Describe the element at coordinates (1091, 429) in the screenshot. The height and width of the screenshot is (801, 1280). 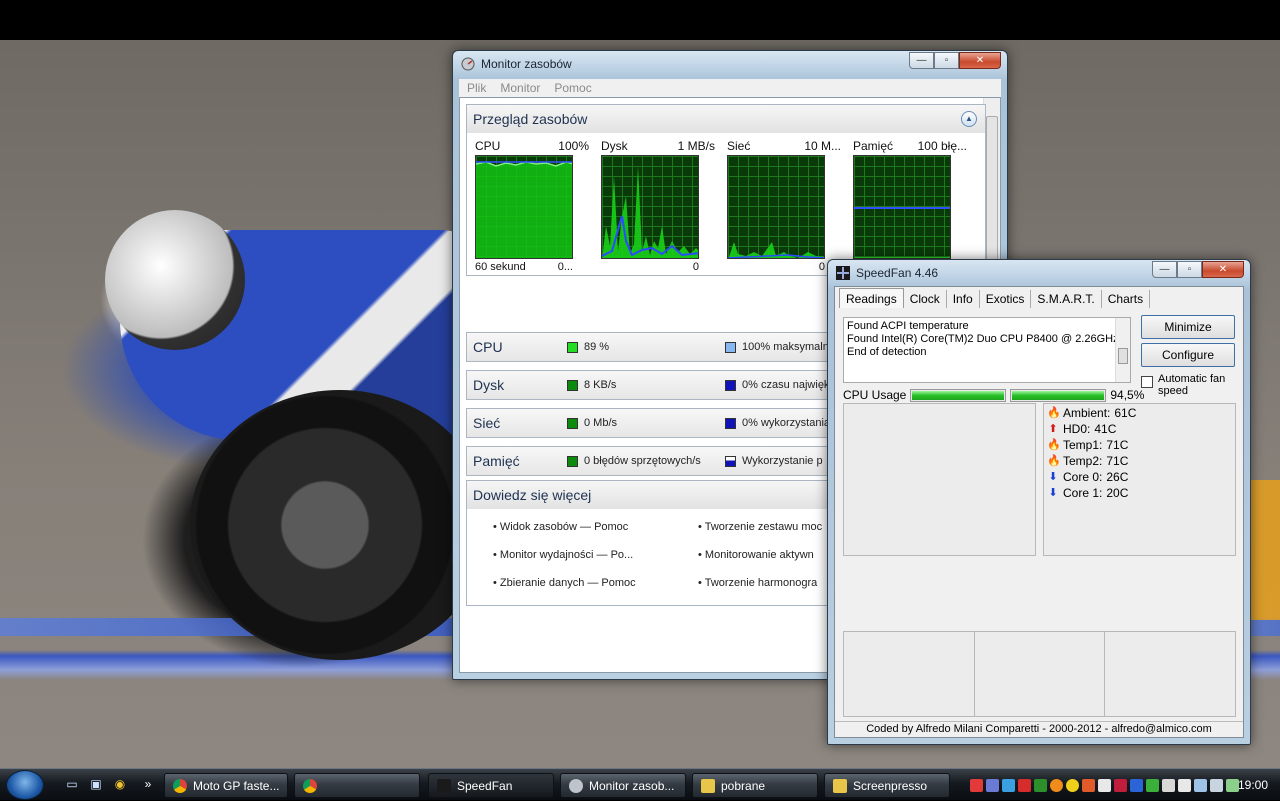
I see `temp-row-hd0: ⬆ HD0: 41C` at that location.